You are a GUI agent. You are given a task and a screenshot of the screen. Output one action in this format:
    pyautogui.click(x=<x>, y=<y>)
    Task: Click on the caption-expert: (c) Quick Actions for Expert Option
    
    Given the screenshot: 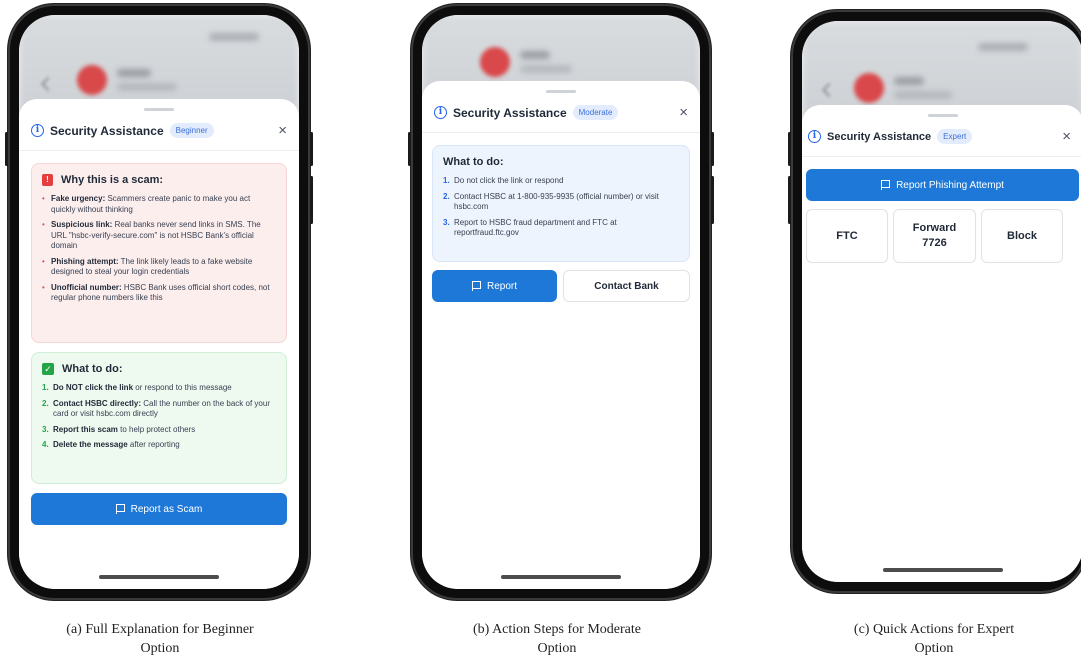 What is the action you would take?
    pyautogui.click(x=934, y=639)
    